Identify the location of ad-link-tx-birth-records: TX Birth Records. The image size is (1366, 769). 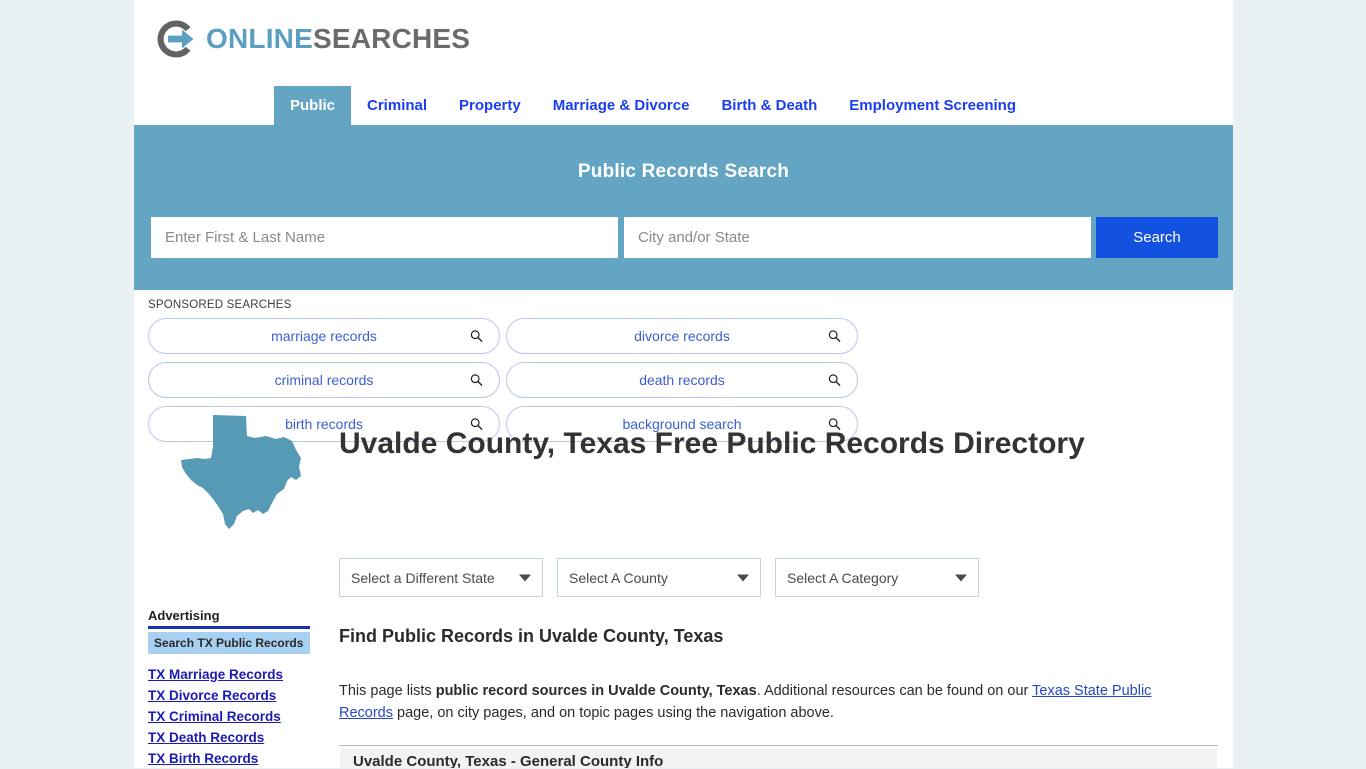
(229, 758).